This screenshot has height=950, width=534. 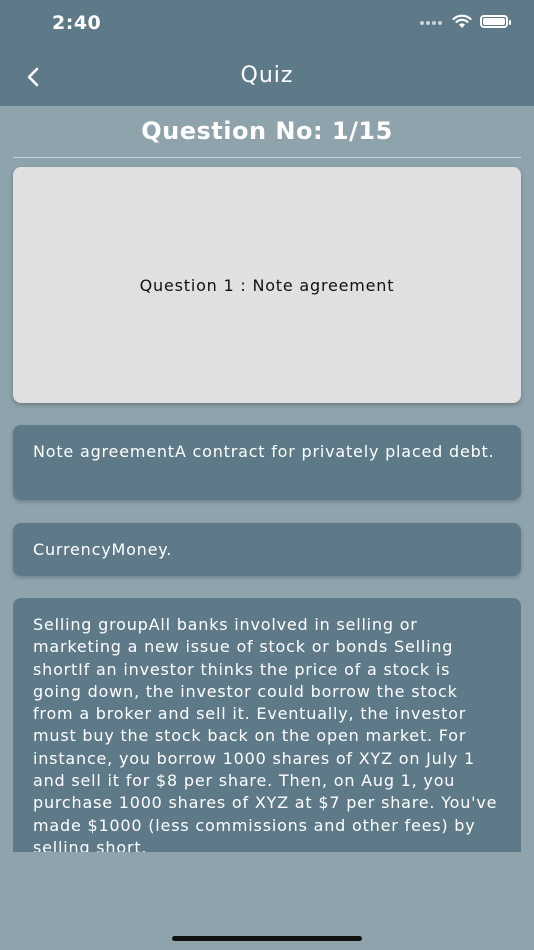 I want to click on status-icons, so click(x=465, y=21).